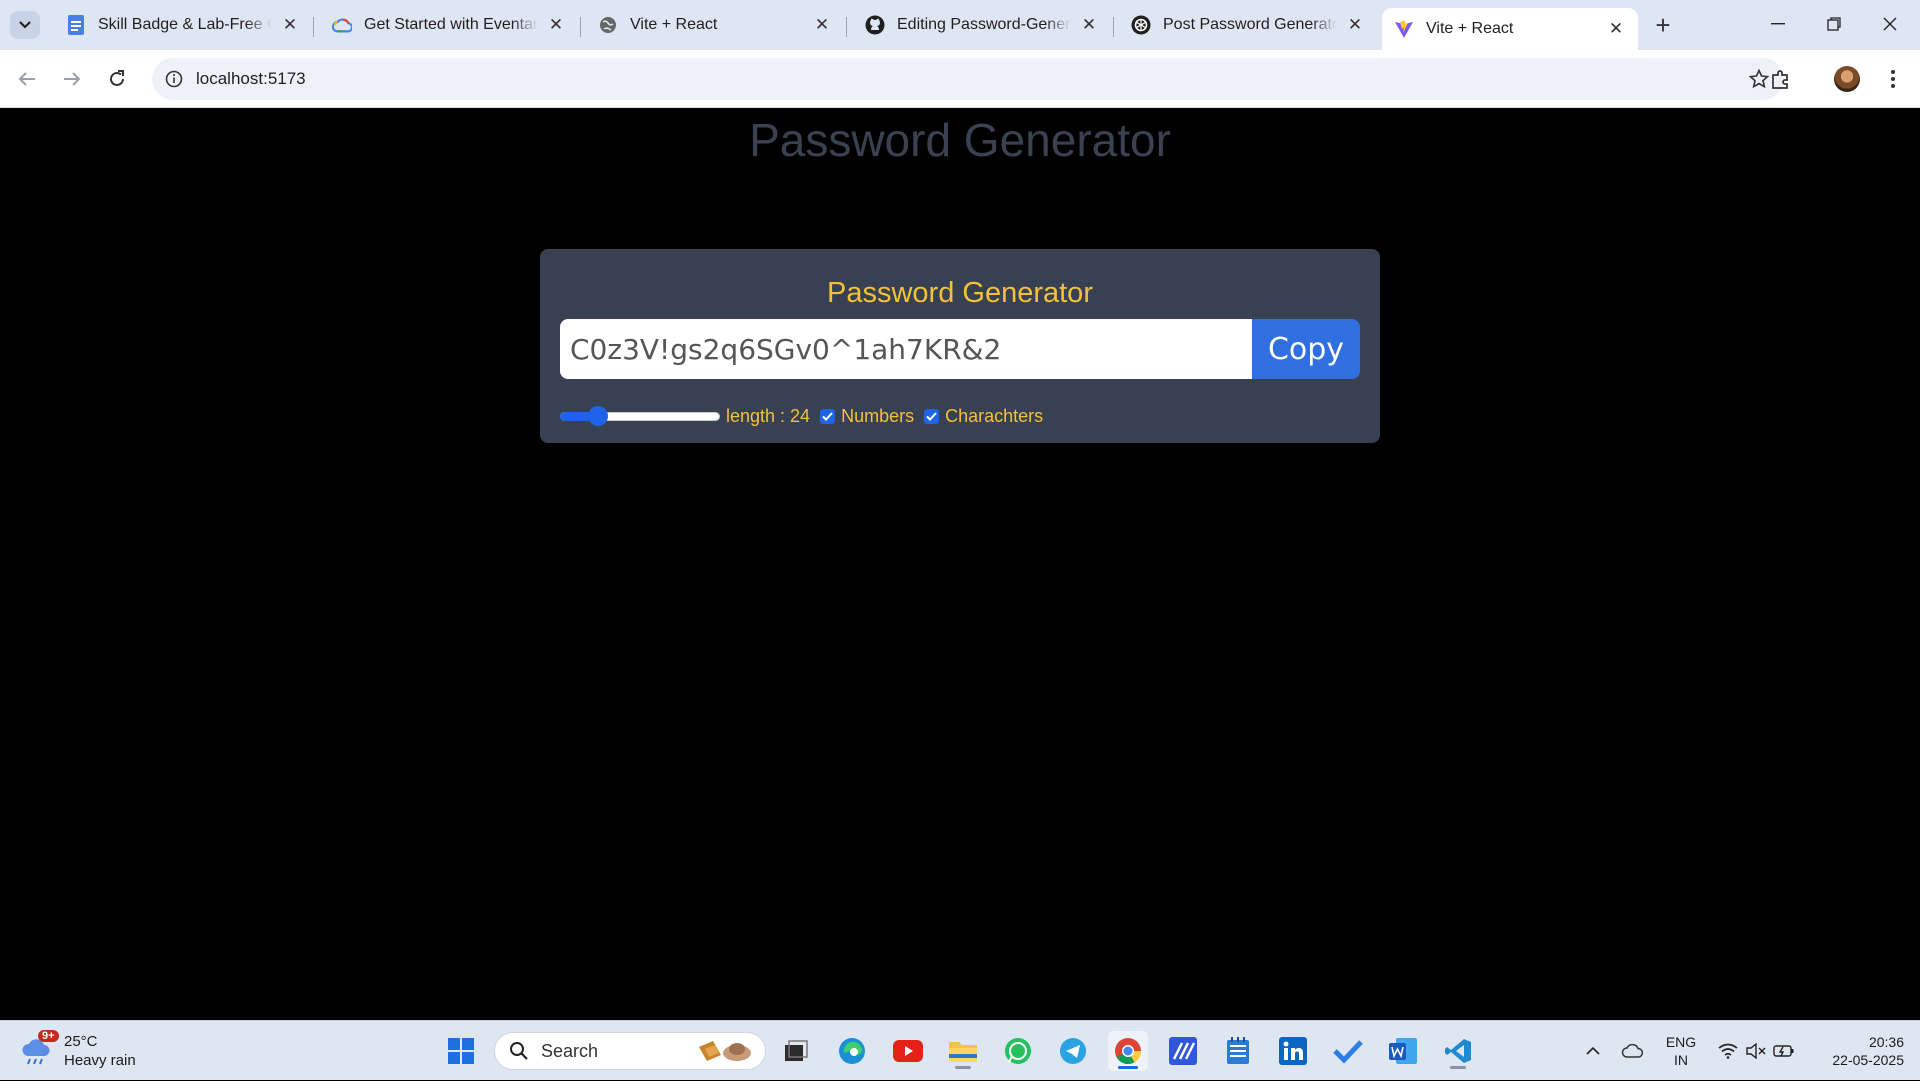 Image resolution: width=1920 pixels, height=1081 pixels. Describe the element at coordinates (630, 1051) in the screenshot. I see `taskbar-search: Search` at that location.